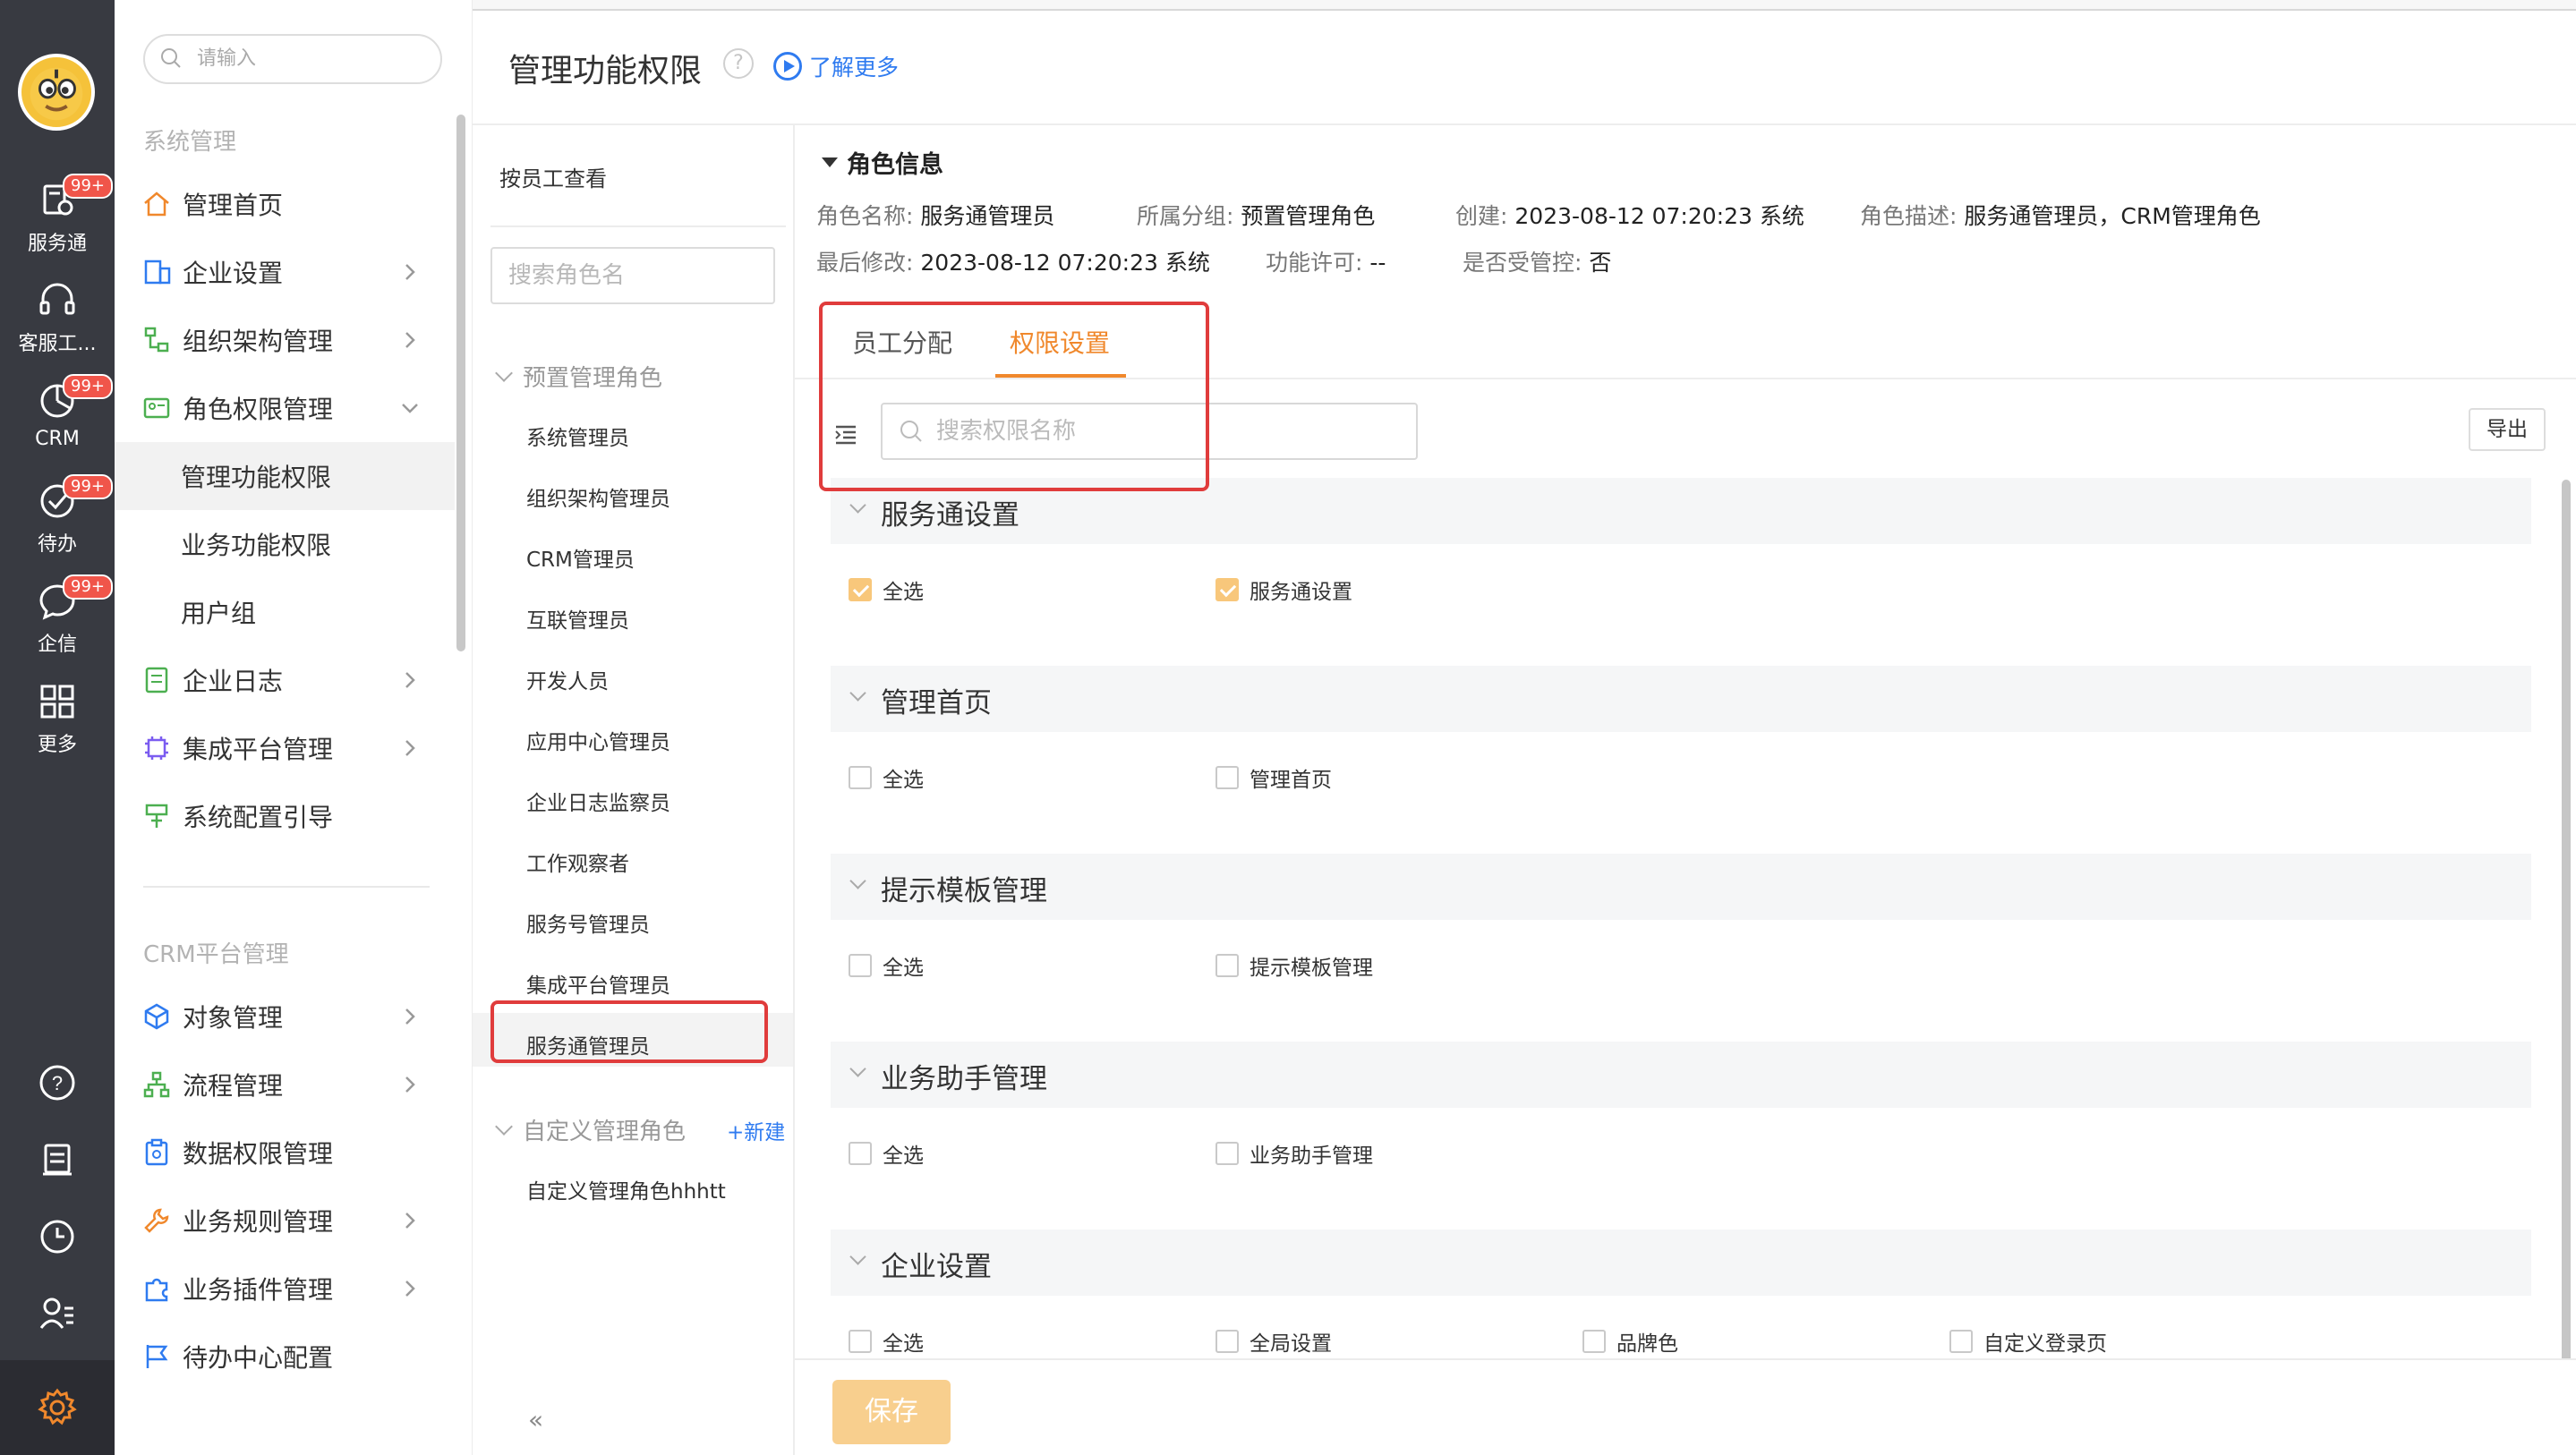 The image size is (2576, 1455). What do you see at coordinates (578, 376) in the screenshot?
I see `group-preset-roles: 预置管理角色` at bounding box center [578, 376].